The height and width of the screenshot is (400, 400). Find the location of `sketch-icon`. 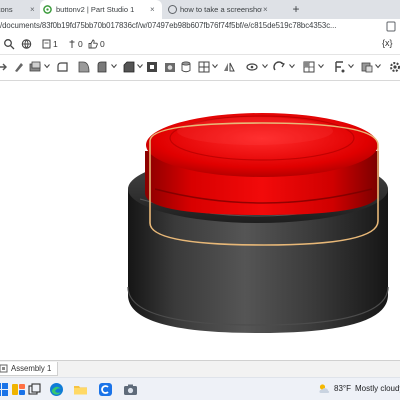

sketch-icon is located at coordinates (35, 67).